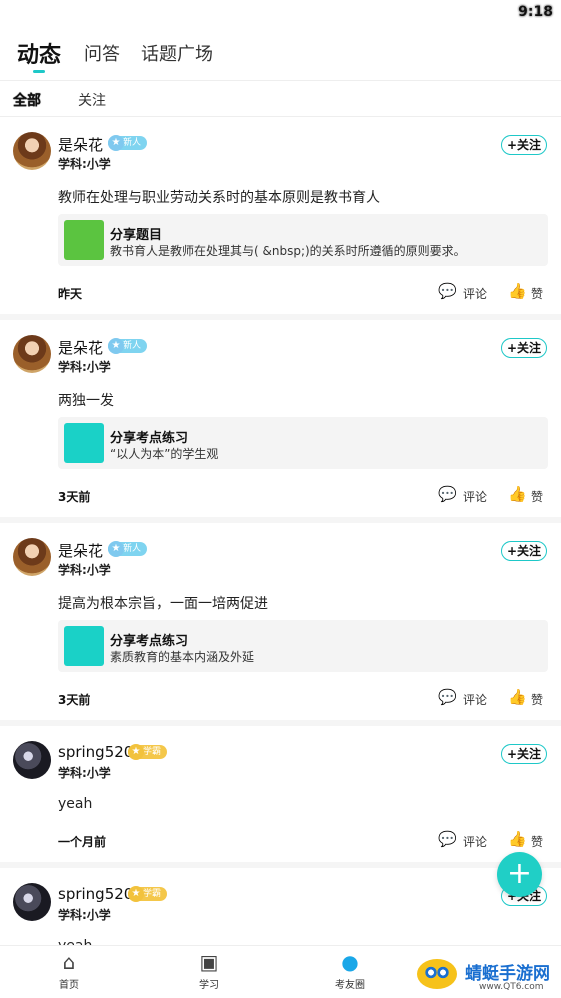 This screenshot has height=998, width=561. I want to click on shared-item-card: 分享考点练习 “以人为本”的学生观, so click(303, 443).